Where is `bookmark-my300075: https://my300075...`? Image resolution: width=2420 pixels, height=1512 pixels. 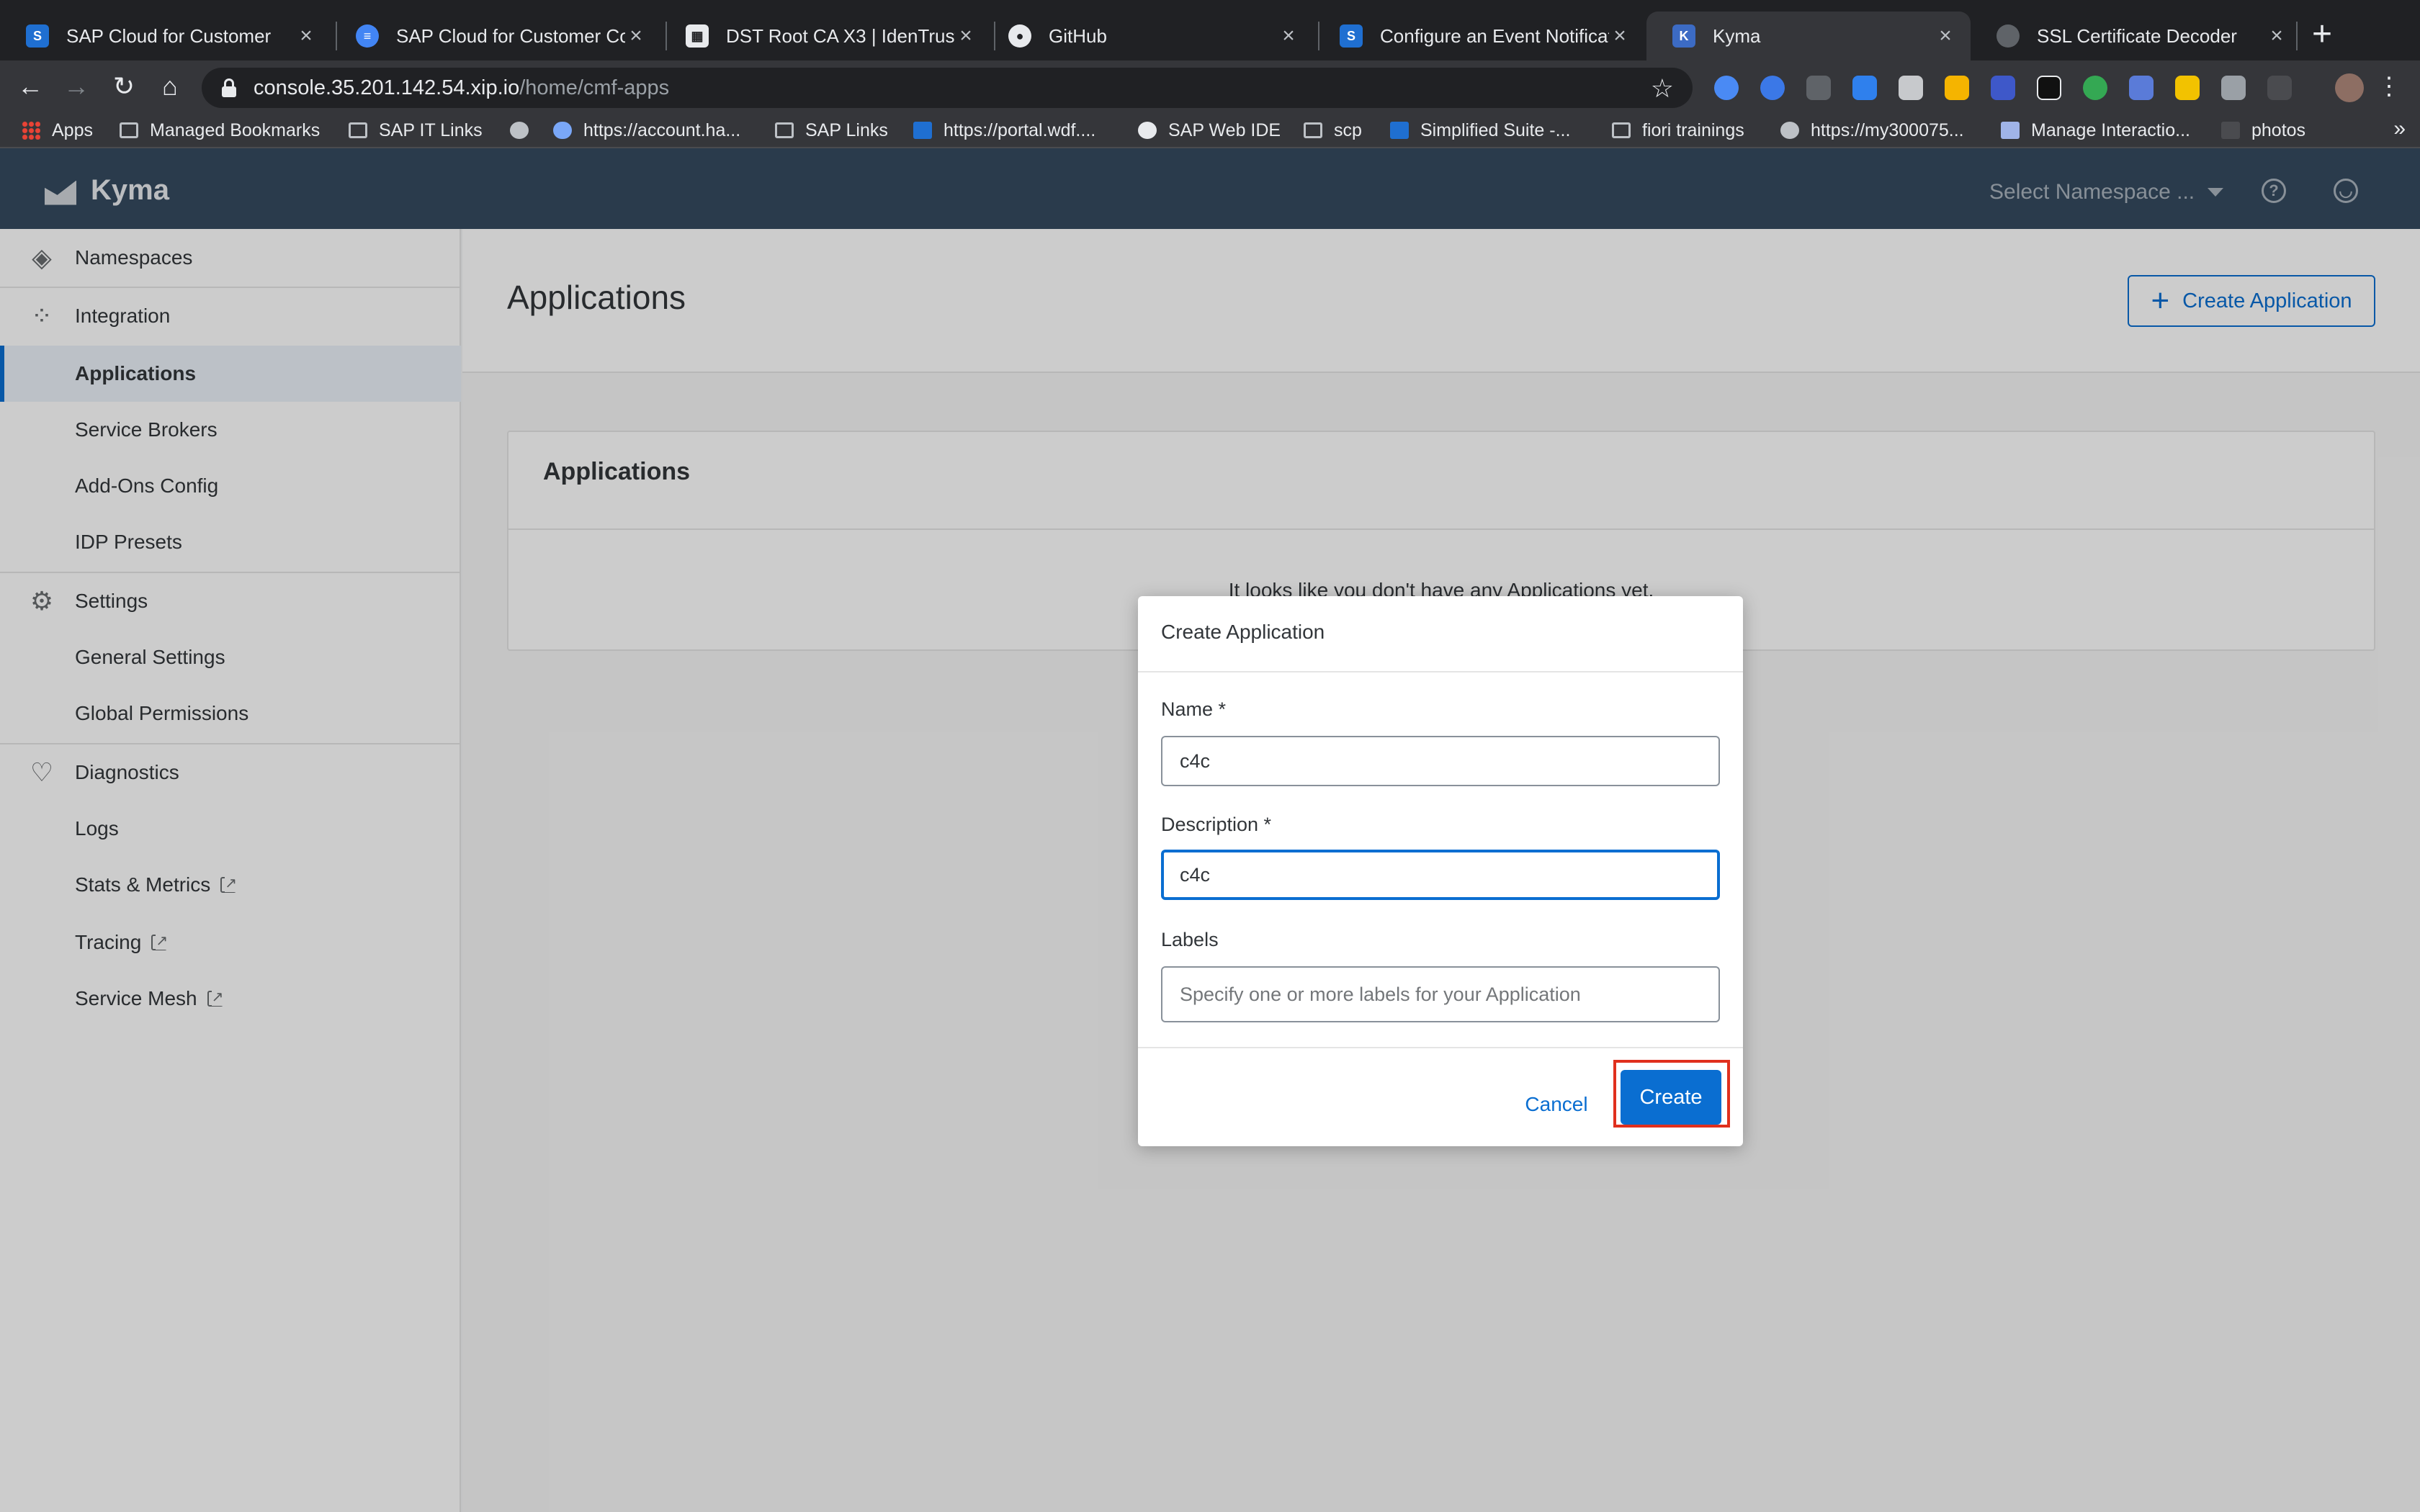 bookmark-my300075: https://my300075... is located at coordinates (1872, 130).